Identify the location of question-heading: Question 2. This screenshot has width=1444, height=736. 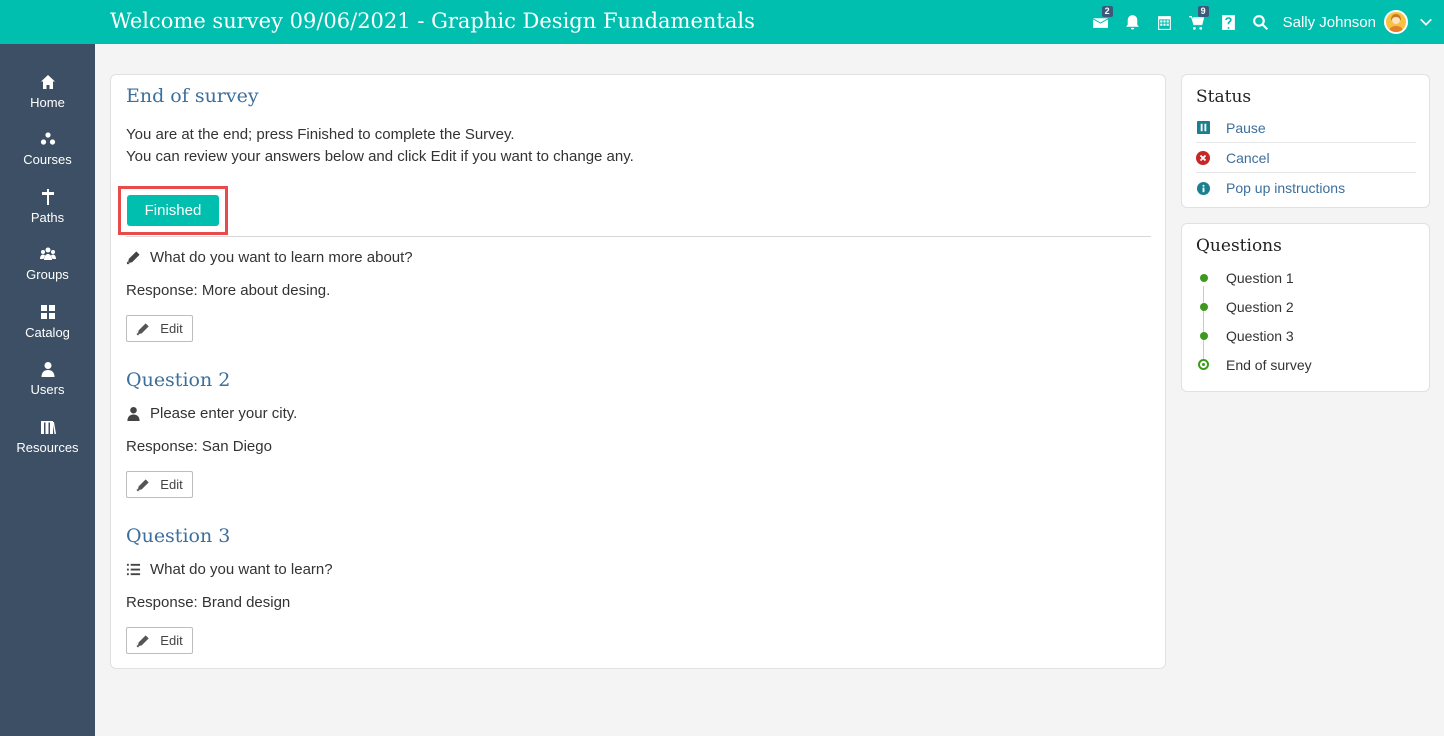
(178, 380).